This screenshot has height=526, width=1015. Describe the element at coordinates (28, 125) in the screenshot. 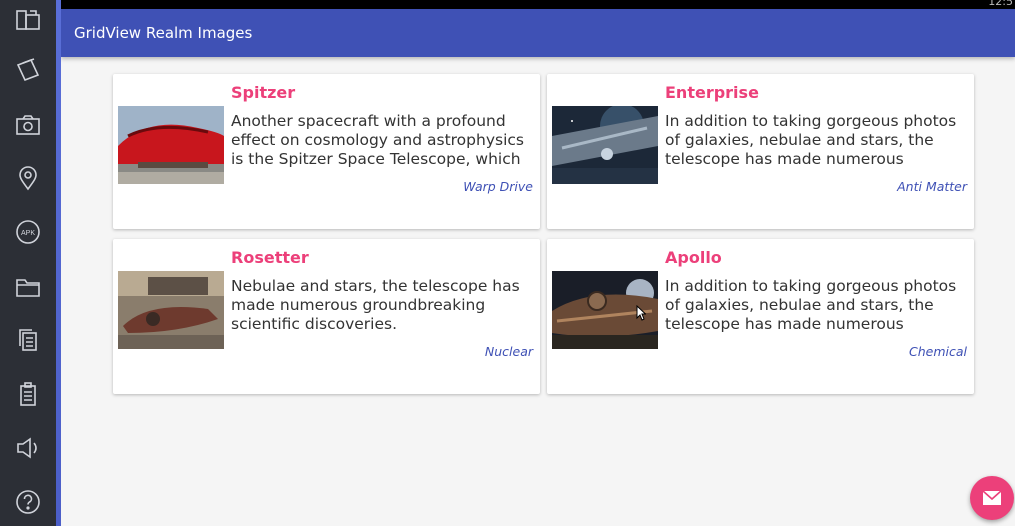

I see `camera-icon` at that location.